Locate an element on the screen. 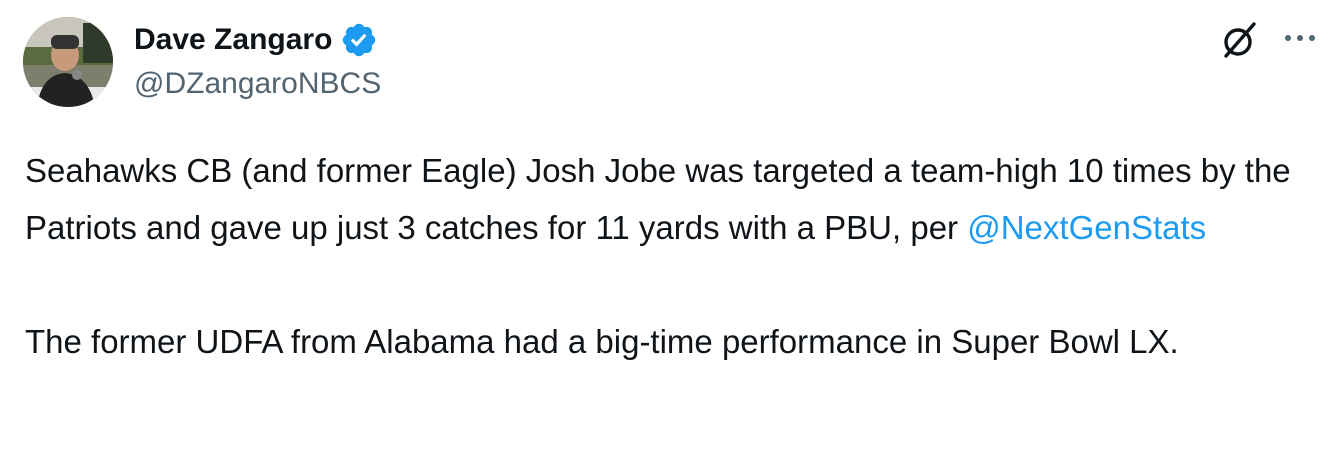  author-handle: @DZangaroNBCS is located at coordinates (257, 84).